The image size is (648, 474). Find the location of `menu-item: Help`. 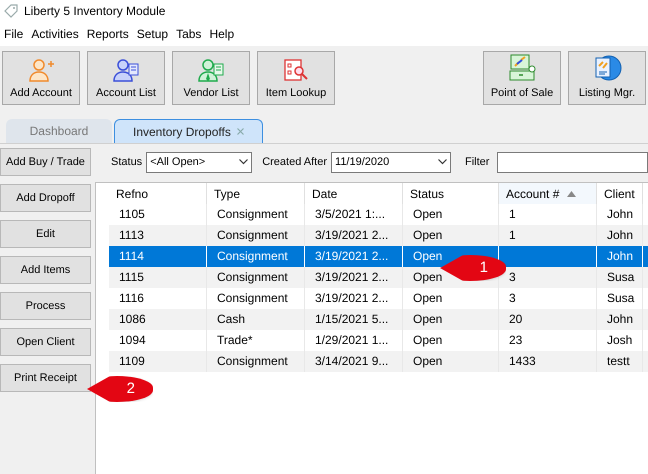

menu-item: Help is located at coordinates (221, 34).